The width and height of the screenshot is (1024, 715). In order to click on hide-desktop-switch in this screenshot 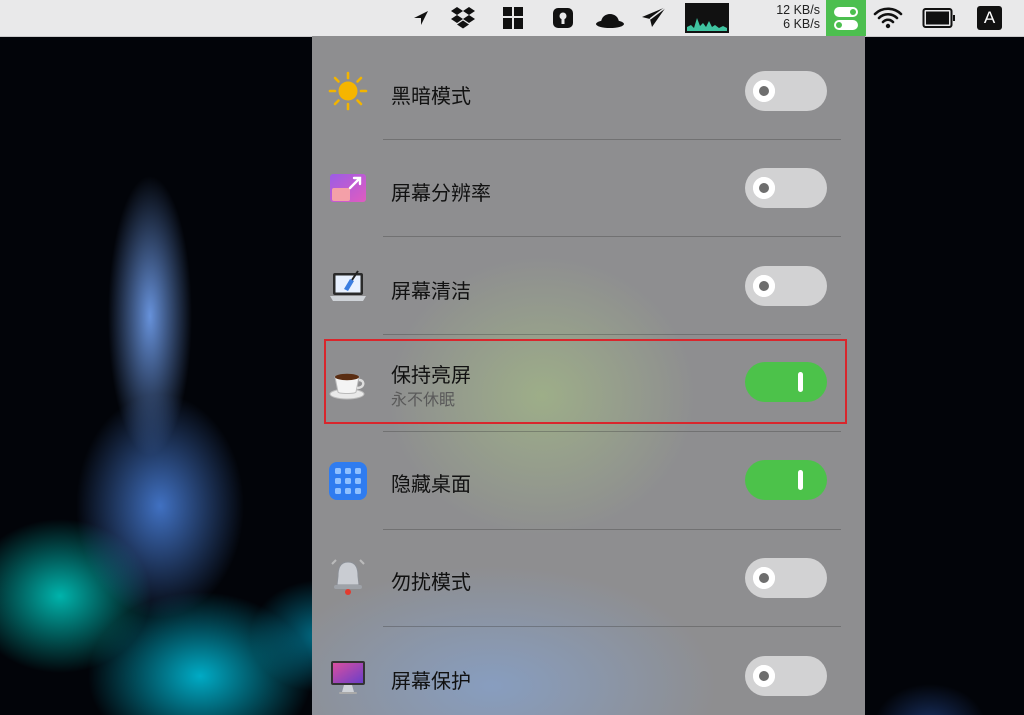, I will do `click(786, 480)`.